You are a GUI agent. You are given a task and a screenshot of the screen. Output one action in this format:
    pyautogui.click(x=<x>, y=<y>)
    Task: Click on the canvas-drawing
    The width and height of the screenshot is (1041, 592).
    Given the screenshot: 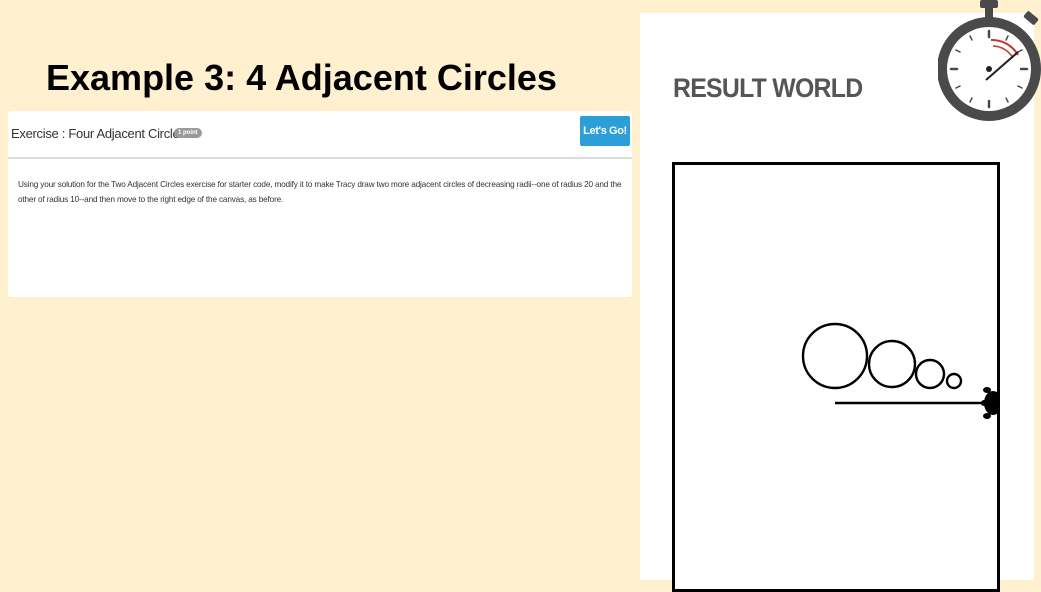 What is the action you would take?
    pyautogui.click(x=899, y=370)
    